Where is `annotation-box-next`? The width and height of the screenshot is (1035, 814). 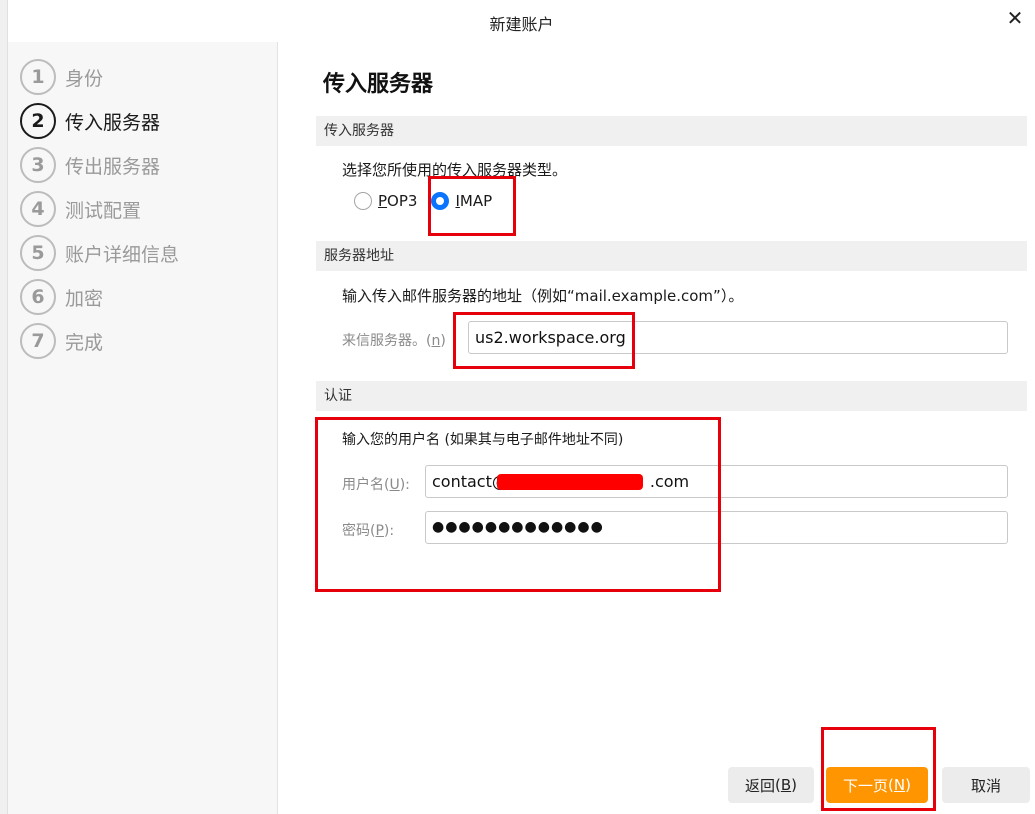
annotation-box-next is located at coordinates (878, 769).